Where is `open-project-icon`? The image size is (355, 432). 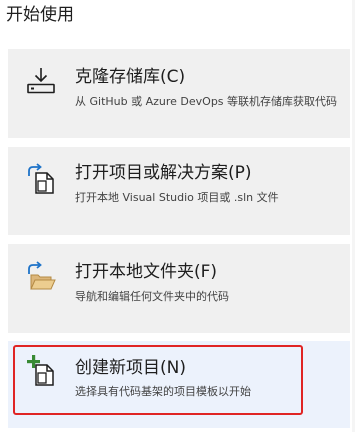 open-project-icon is located at coordinates (41, 178).